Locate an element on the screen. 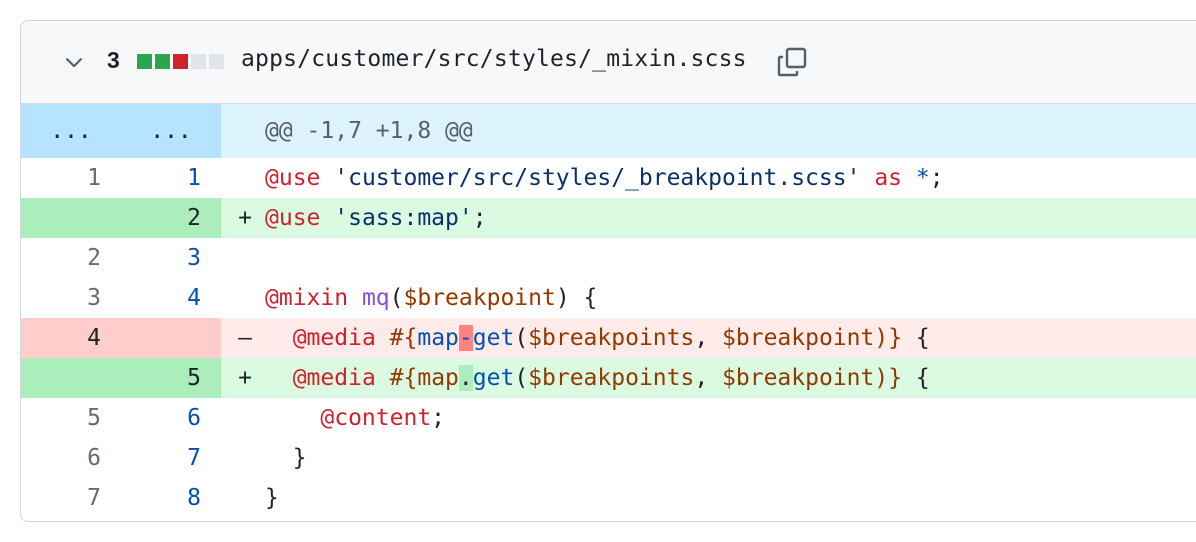 This screenshot has height=542, width=1196. diff-line: 5 6 @content; is located at coordinates (608, 418).